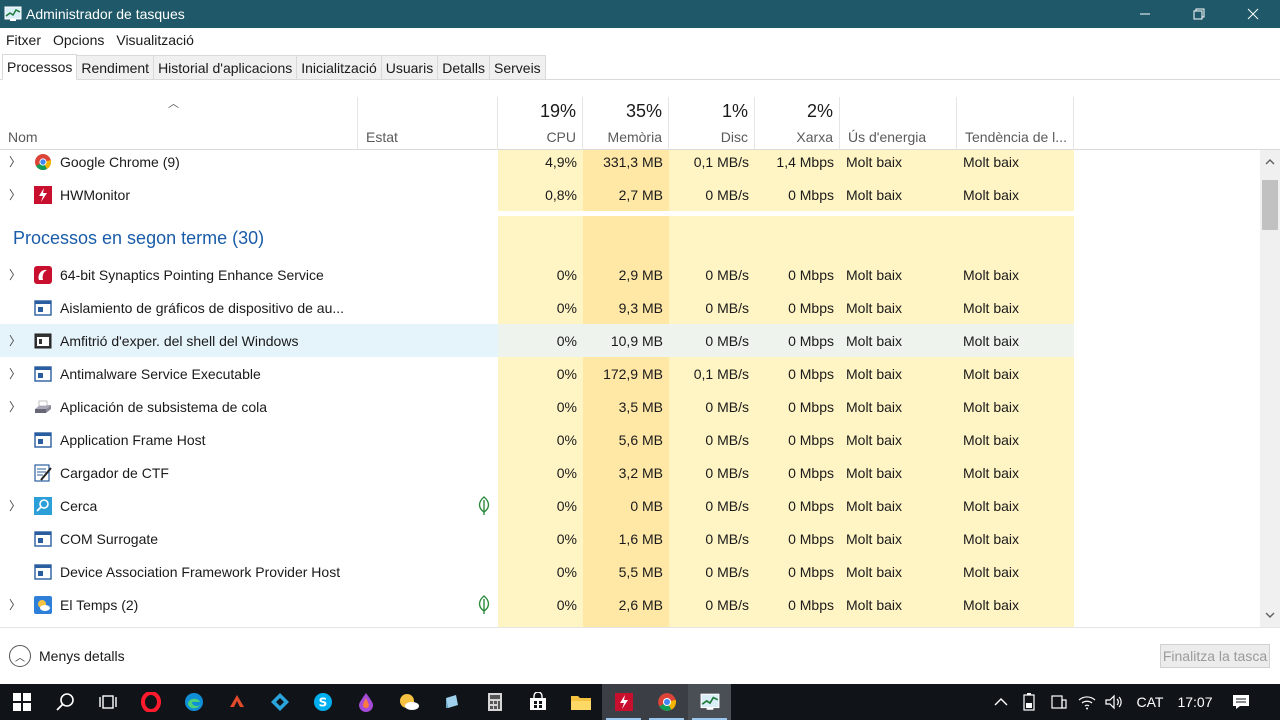 The width and height of the screenshot is (1280, 720). I want to click on suspended-leaf-icon, so click(484, 604).